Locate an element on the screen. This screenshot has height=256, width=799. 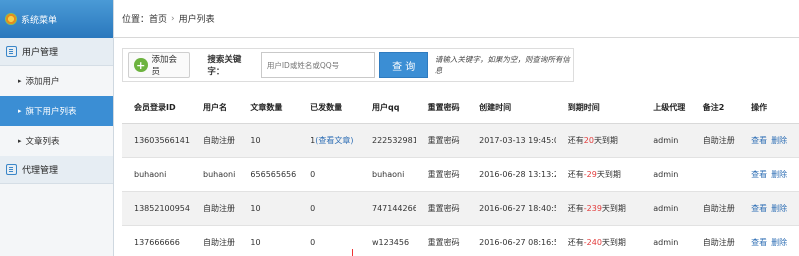
sidebar: 系统菜单 用户管理 ▸ 添加用户 ▸ 旗下用户列表 ▸ 文章列表 代理管理 is located at coordinates (57, 128).